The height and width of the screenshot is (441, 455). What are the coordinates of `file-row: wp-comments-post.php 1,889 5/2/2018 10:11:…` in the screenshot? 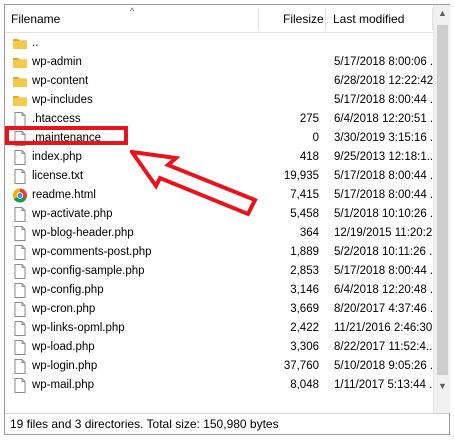 It's located at (219, 252).